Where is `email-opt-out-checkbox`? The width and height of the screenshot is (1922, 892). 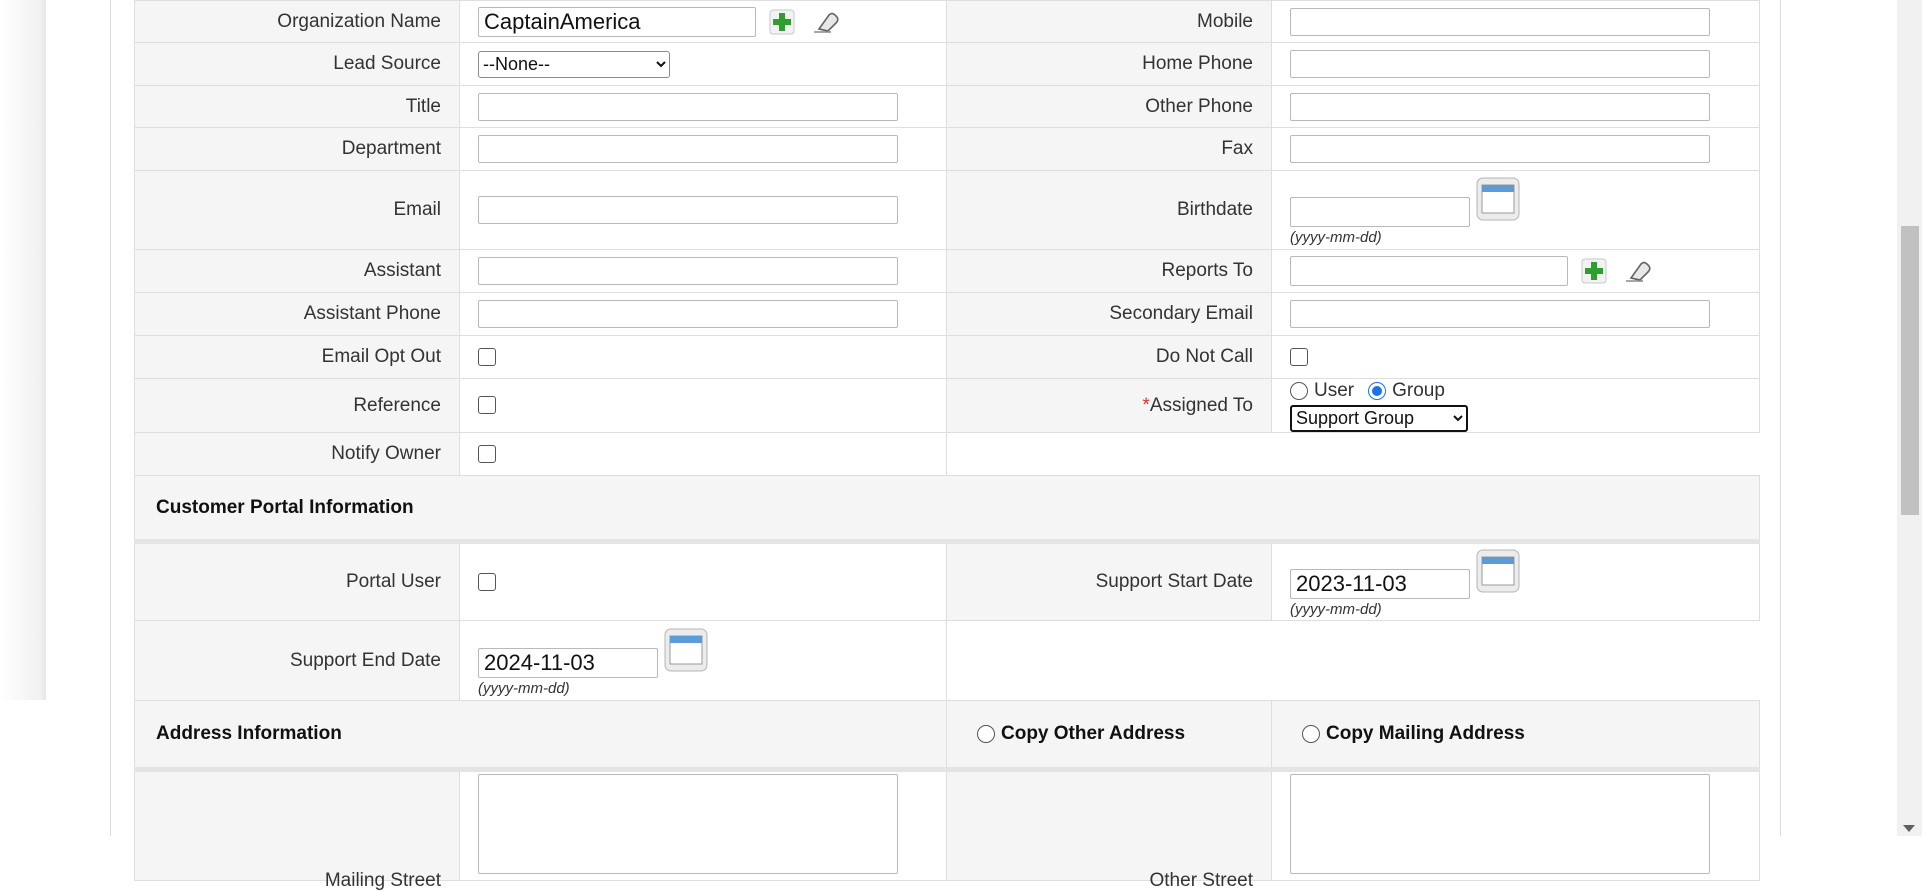
email-opt-out-checkbox is located at coordinates (487, 356).